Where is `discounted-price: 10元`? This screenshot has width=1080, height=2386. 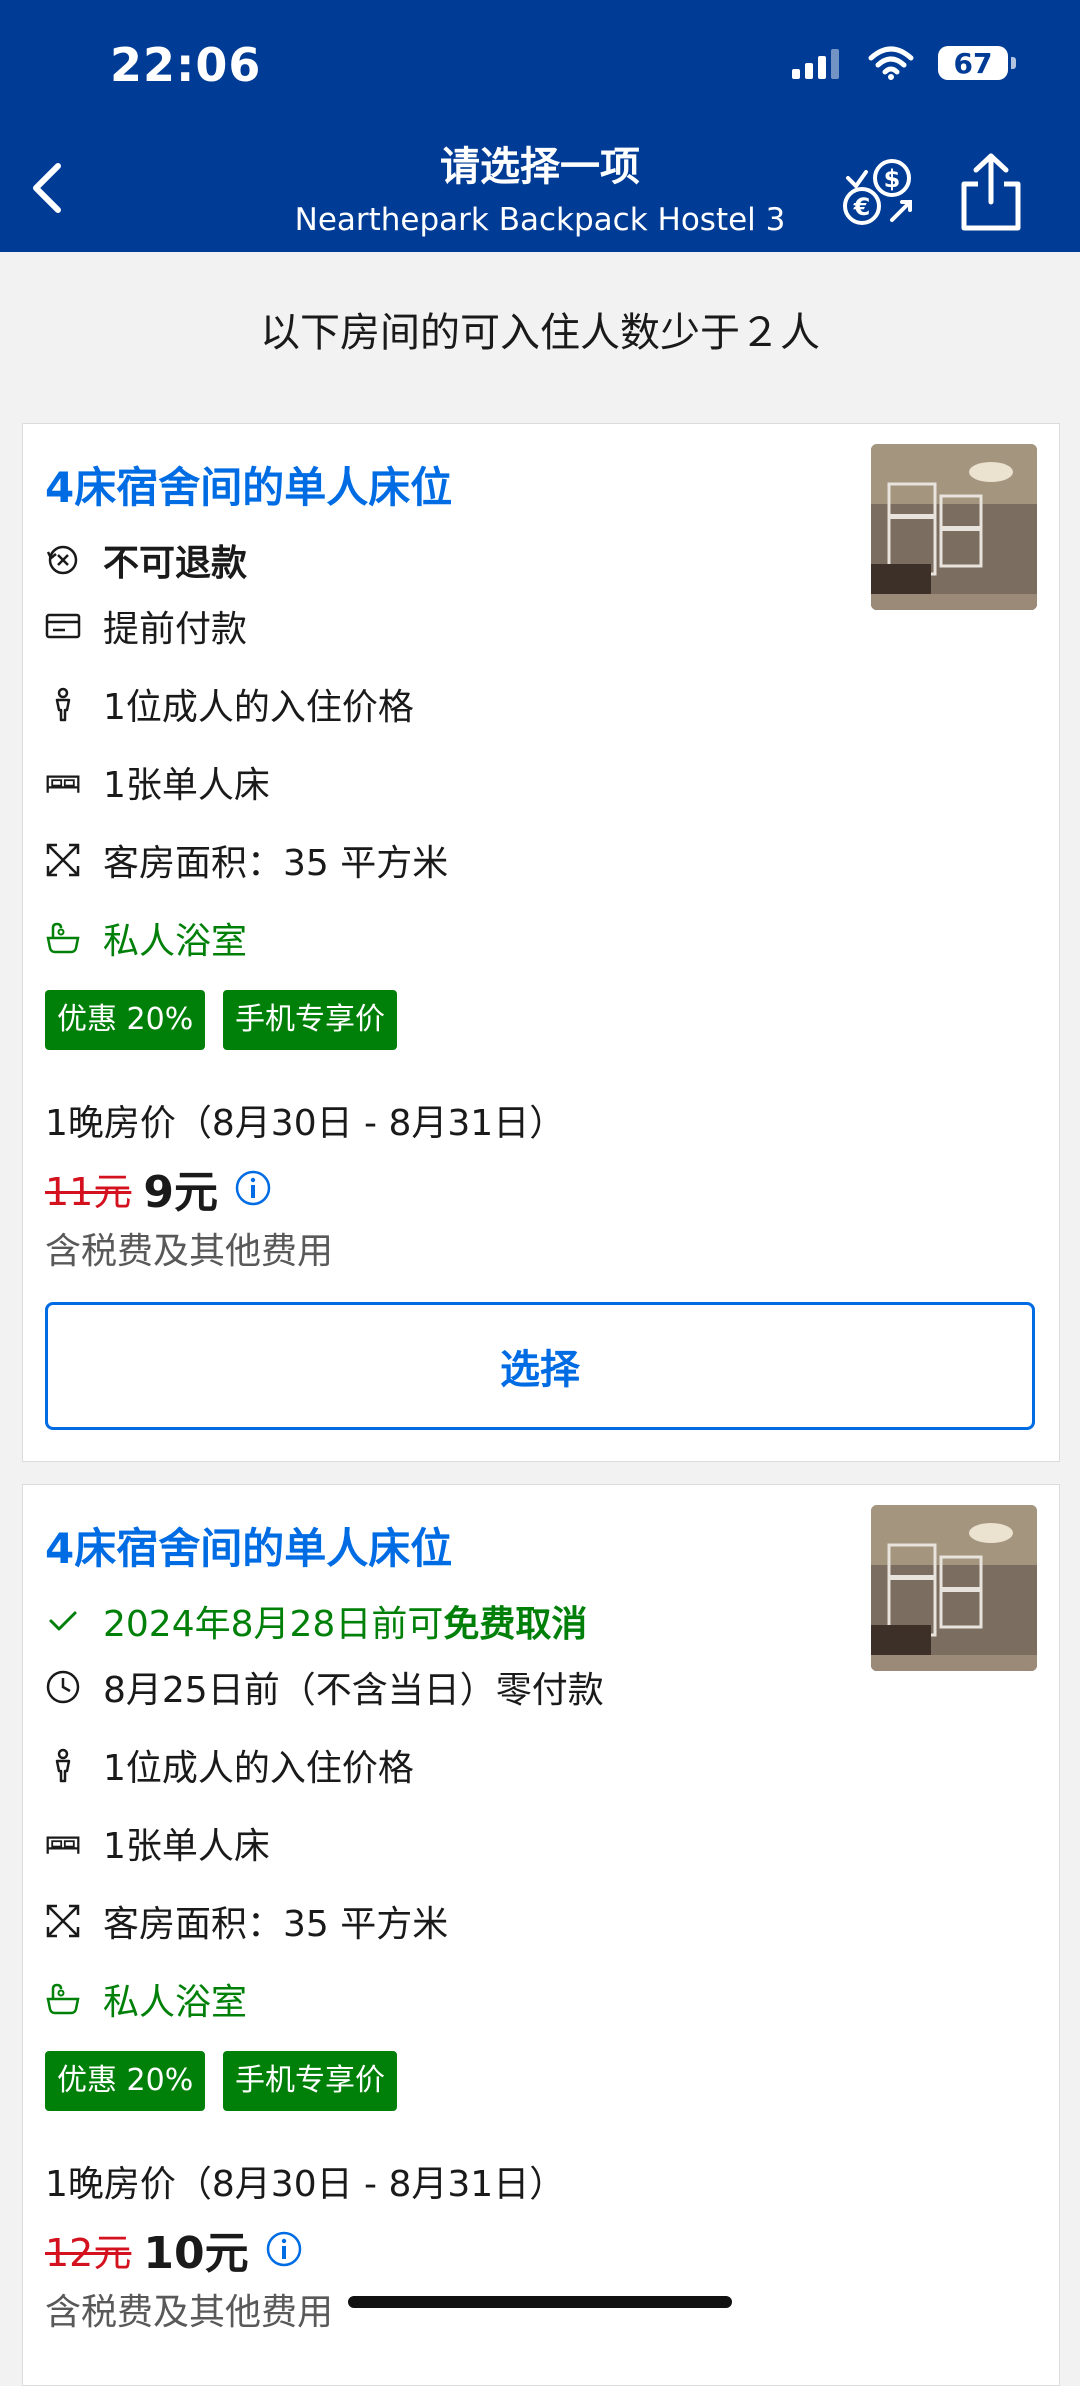
discounted-price: 10元 is located at coordinates (196, 2253).